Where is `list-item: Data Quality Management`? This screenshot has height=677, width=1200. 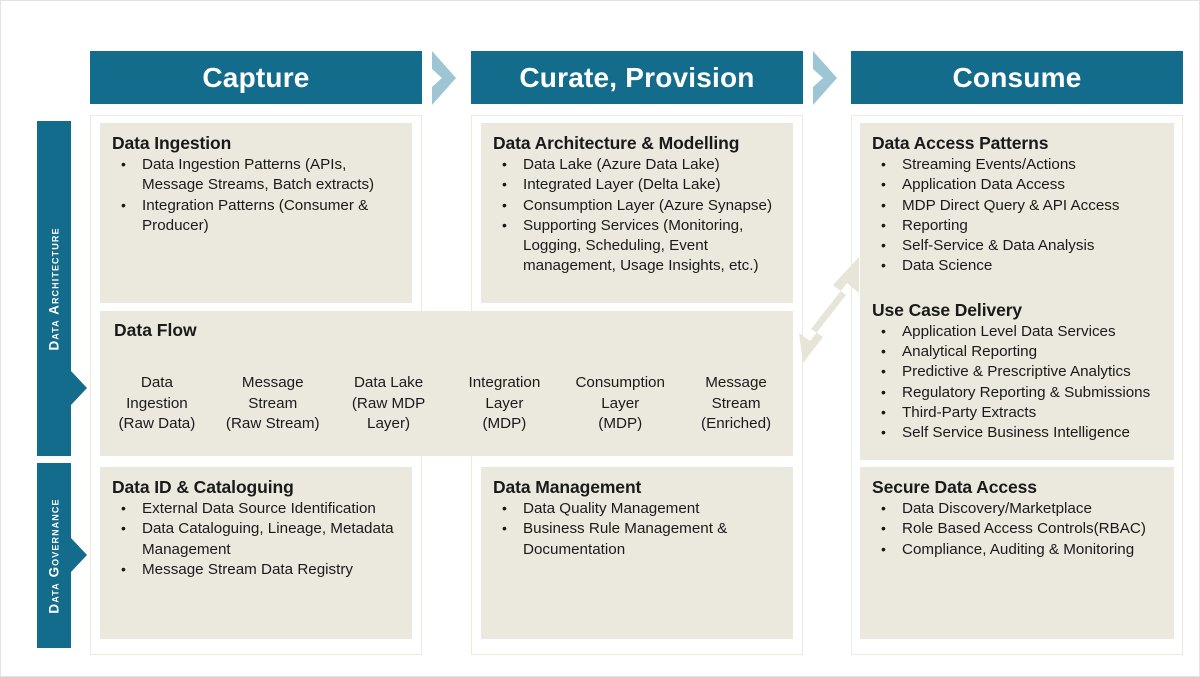
list-item: Data Quality Management is located at coordinates (637, 508).